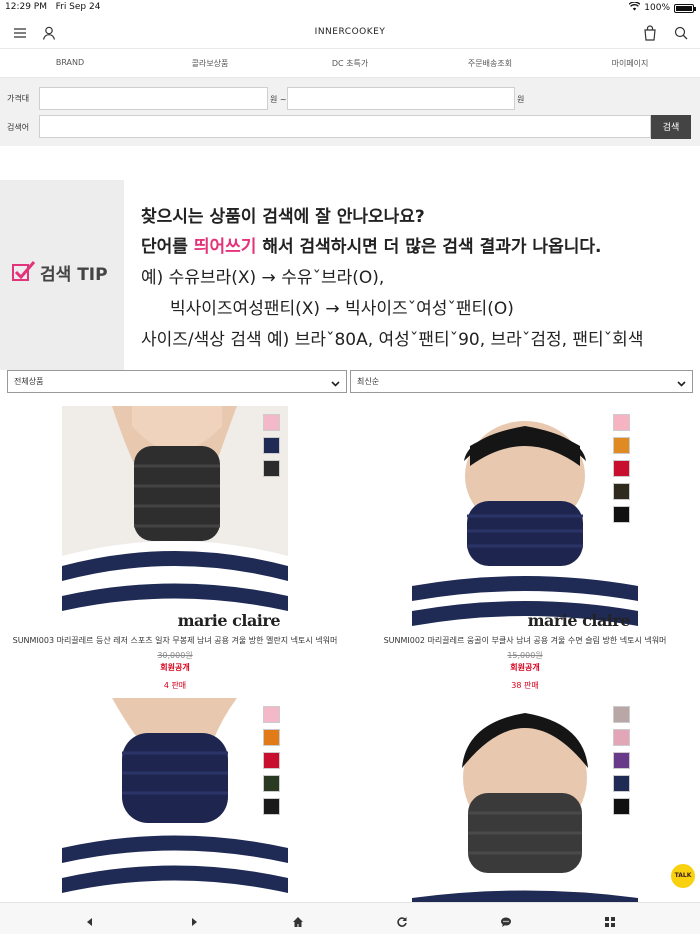  What do you see at coordinates (345, 126) in the screenshot?
I see `keyword-input` at bounding box center [345, 126].